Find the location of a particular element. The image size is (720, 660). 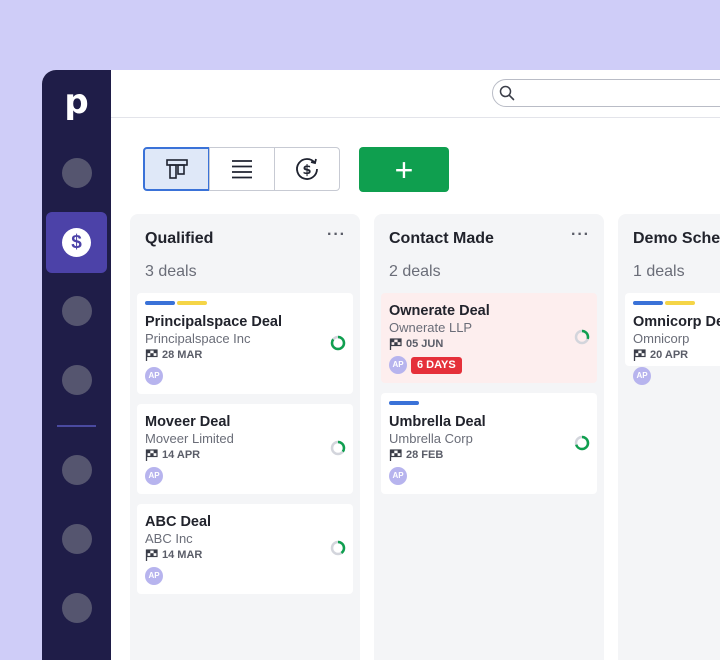

deal-title: ABC Deal is located at coordinates (178, 522).